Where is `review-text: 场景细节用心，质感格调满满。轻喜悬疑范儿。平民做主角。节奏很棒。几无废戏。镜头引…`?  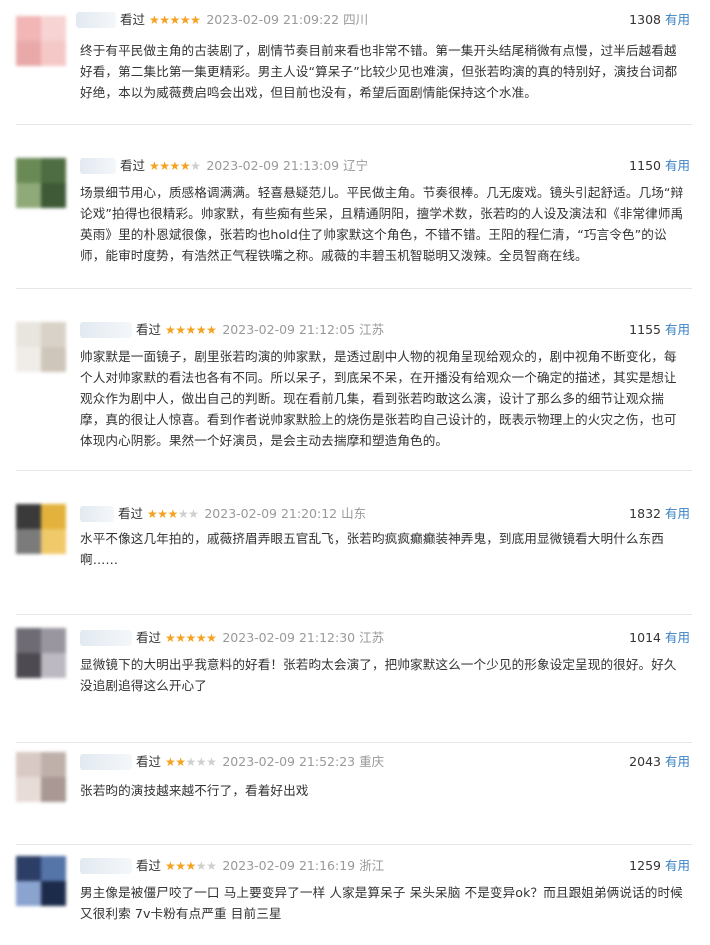 review-text: 场景细节用心，质感格调满满。轻喜悬疑范儿。平民做主角。节奏很棒。几无废戏。镜头引… is located at coordinates (382, 224).